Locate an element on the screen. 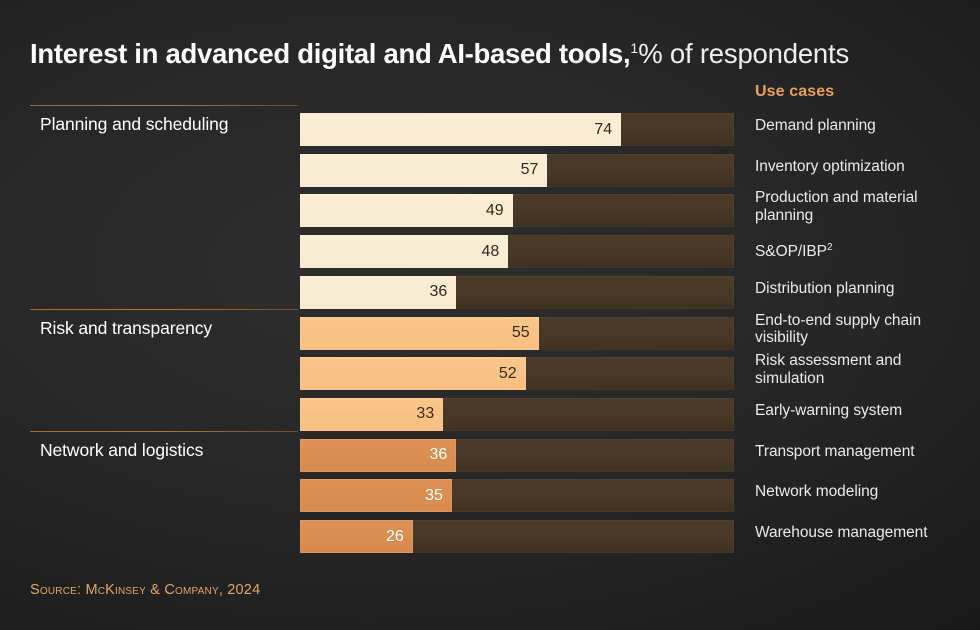 The image size is (980, 630). bar-fill: 48 is located at coordinates (404, 252).